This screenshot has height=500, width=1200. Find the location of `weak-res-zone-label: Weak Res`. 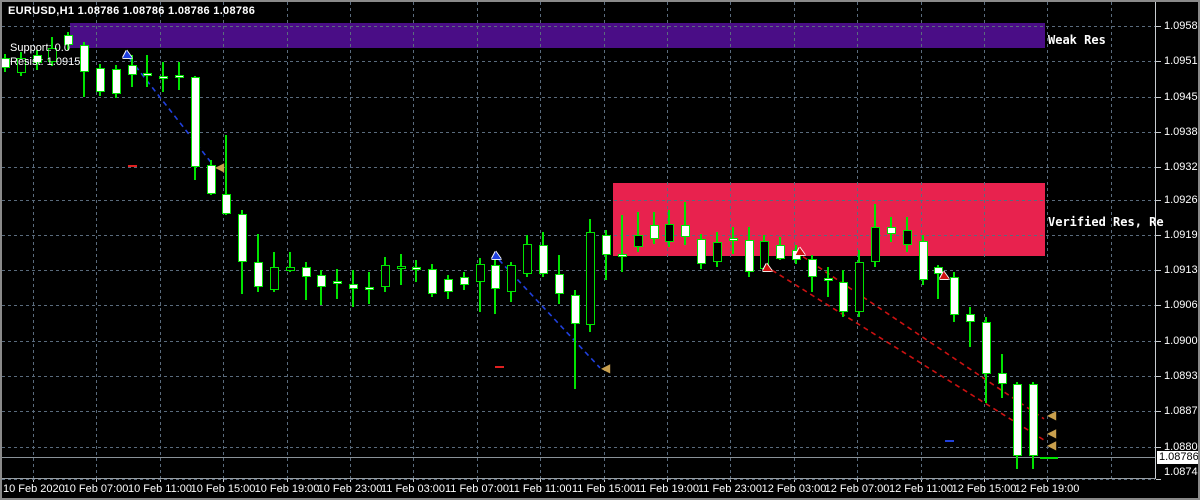

weak-res-zone-label: Weak Res is located at coordinates (1077, 40).